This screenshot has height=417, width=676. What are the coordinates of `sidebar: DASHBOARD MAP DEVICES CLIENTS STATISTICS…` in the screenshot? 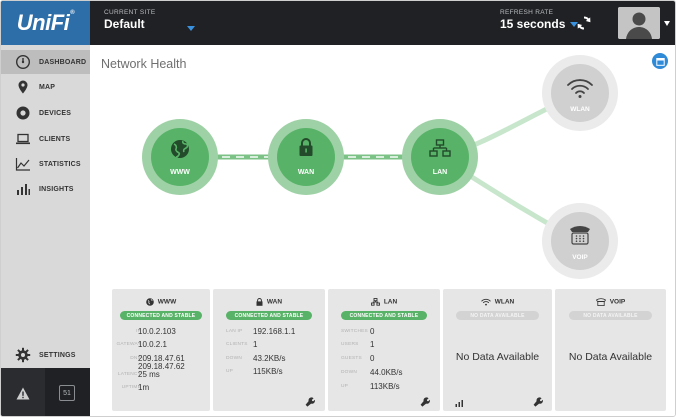 It's located at (45, 230).